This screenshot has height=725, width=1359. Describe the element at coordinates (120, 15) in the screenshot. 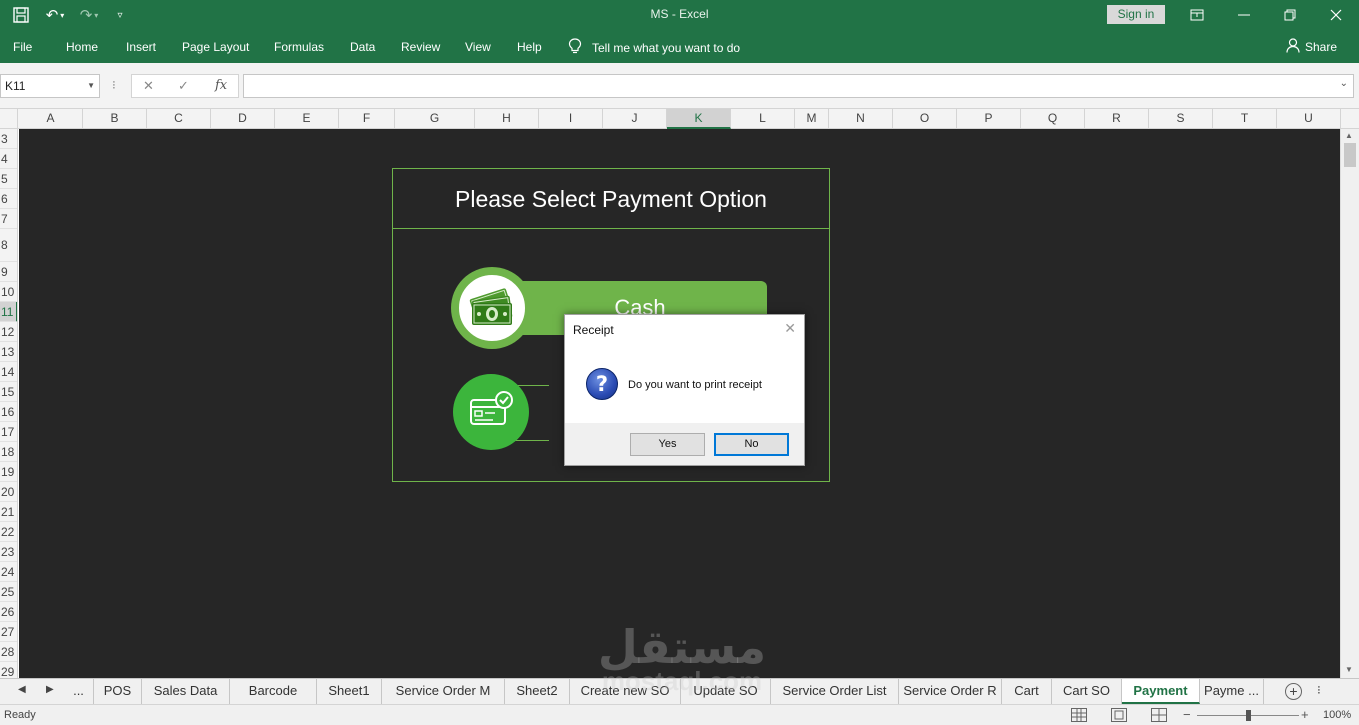

I see `customize-quick-access-icon: ▿` at that location.